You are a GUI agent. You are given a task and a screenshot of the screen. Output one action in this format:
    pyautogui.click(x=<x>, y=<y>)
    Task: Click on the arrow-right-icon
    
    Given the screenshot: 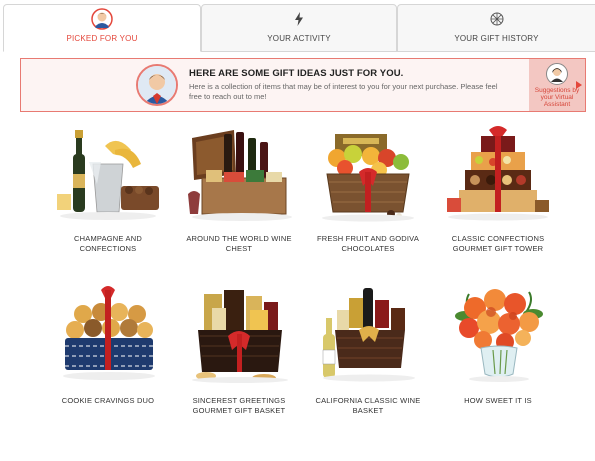 What is the action you would take?
    pyautogui.click(x=579, y=85)
    